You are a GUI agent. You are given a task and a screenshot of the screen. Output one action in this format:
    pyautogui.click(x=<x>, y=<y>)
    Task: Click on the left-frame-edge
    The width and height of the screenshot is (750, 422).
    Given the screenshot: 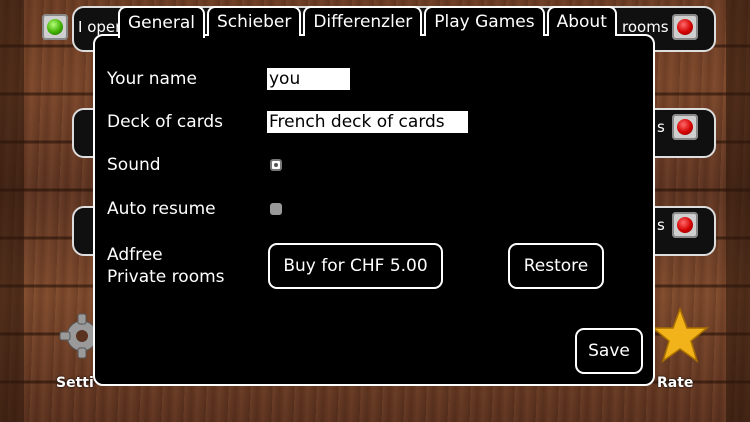 What is the action you would take?
    pyautogui.click(x=12, y=211)
    